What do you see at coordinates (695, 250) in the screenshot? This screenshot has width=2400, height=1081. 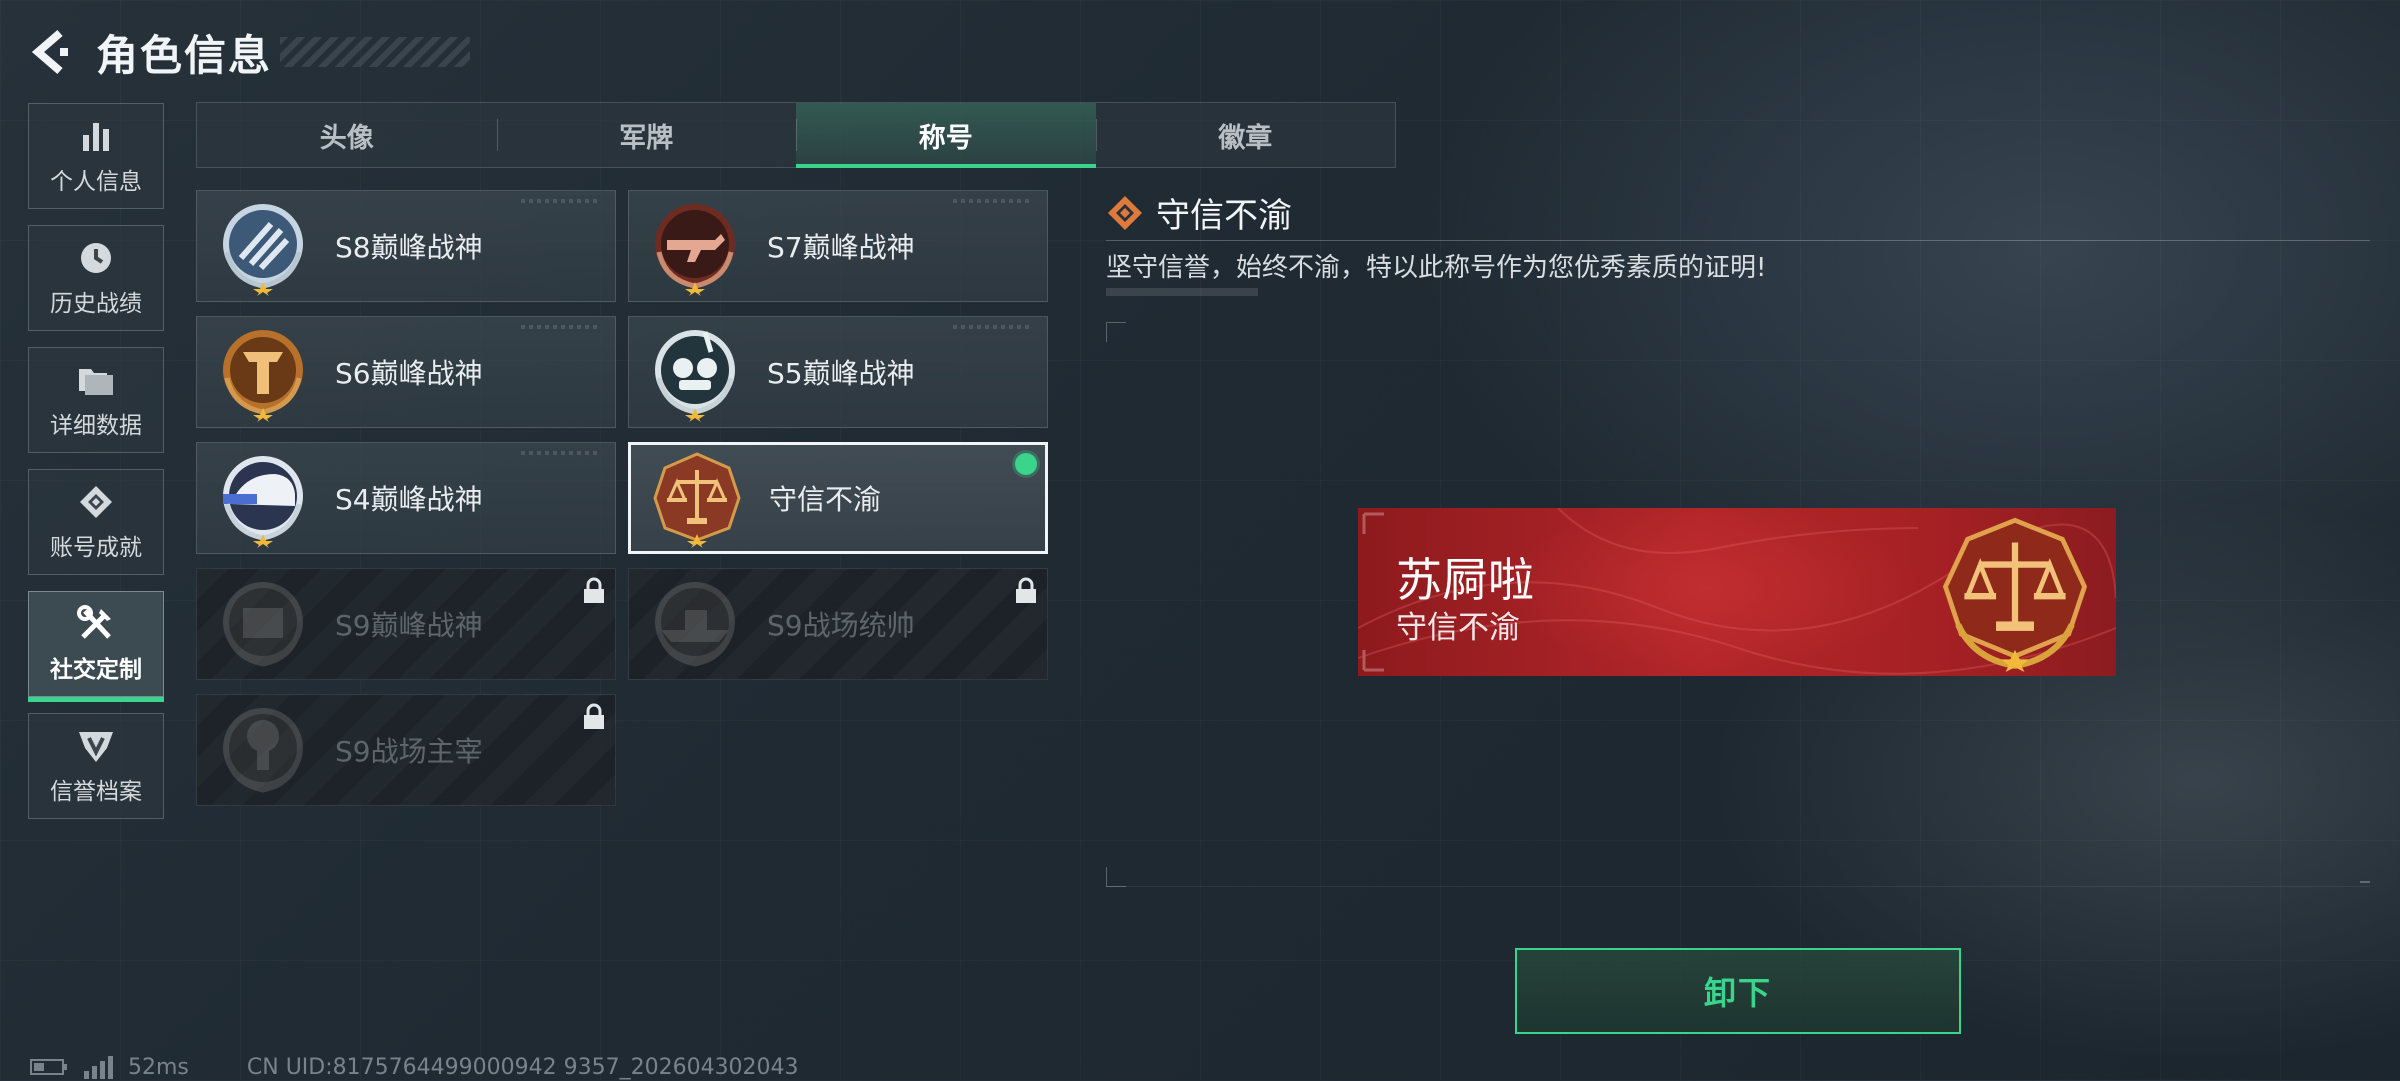 I see `s7-badge-icon` at bounding box center [695, 250].